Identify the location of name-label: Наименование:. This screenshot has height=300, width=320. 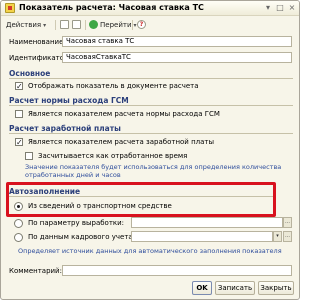
(37, 42).